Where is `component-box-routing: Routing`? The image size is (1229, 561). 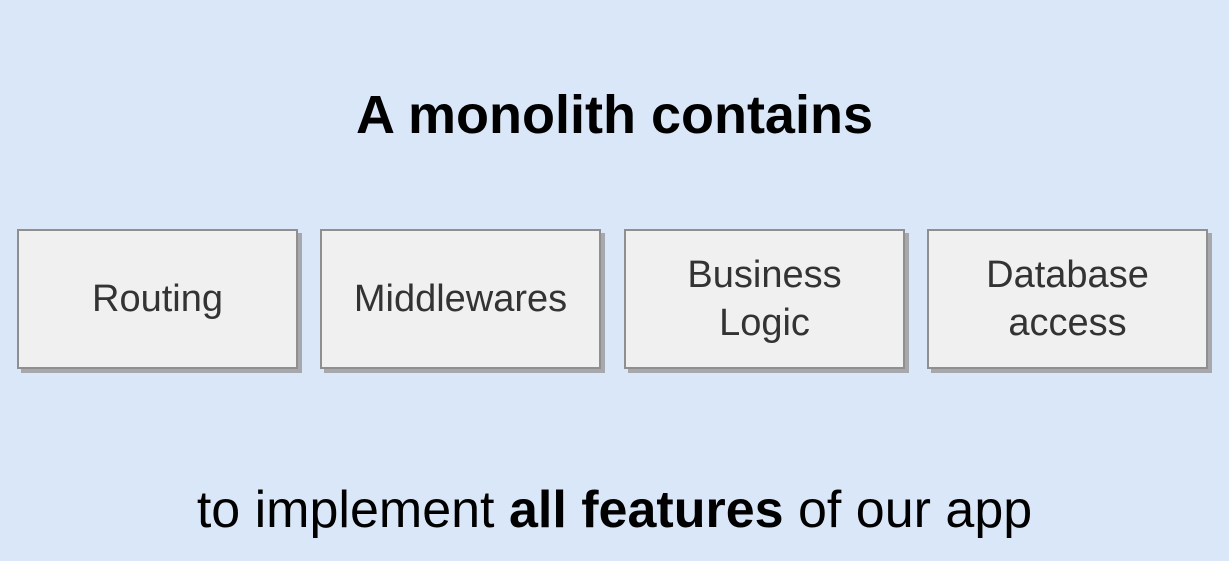 component-box-routing: Routing is located at coordinates (157, 299).